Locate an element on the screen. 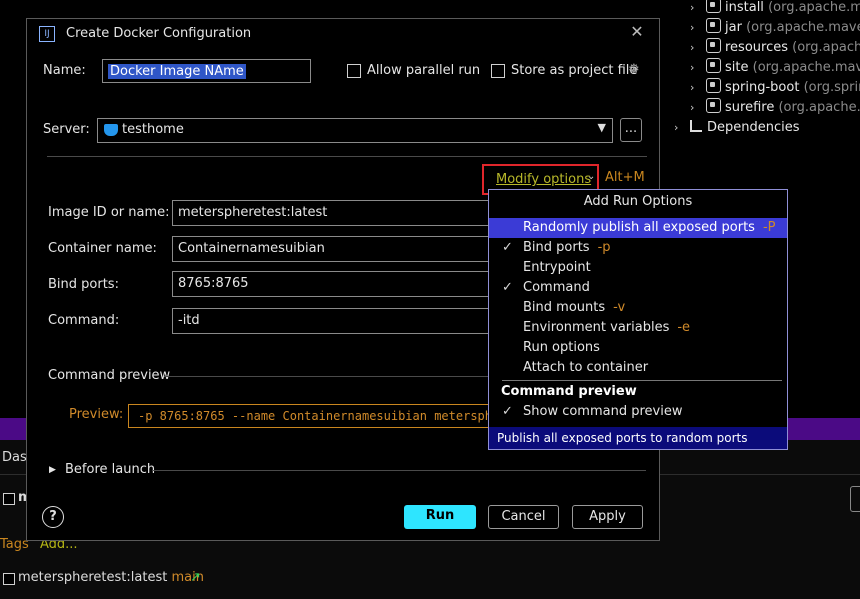 The height and width of the screenshot is (599, 860). image-name: meterspheretest:latest is located at coordinates (93, 577).